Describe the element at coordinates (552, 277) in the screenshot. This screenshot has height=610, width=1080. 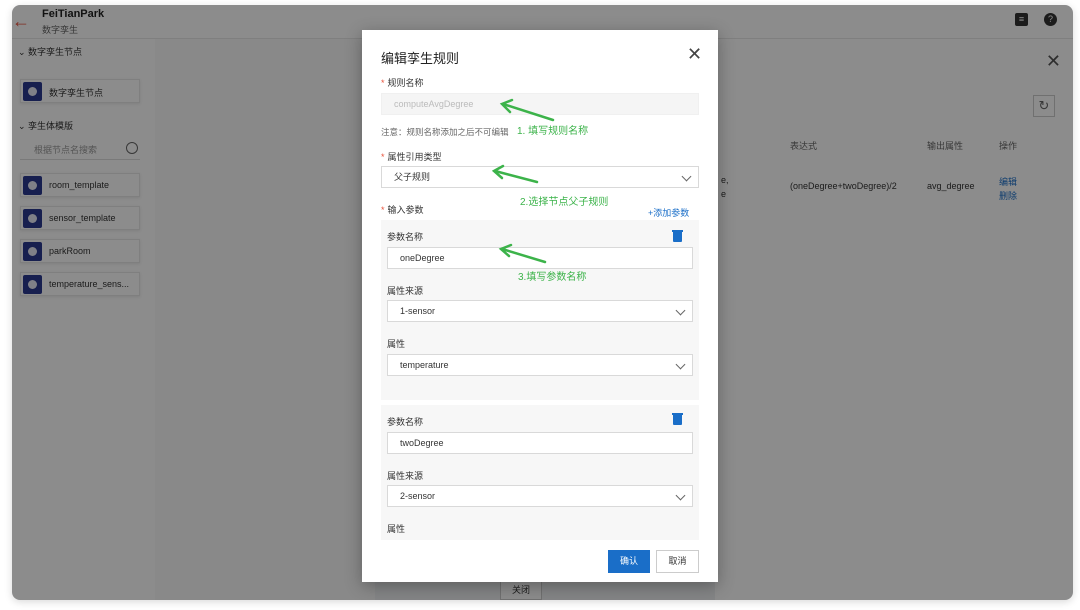
I see `annotation-step-3: 3.填写参数名称` at that location.